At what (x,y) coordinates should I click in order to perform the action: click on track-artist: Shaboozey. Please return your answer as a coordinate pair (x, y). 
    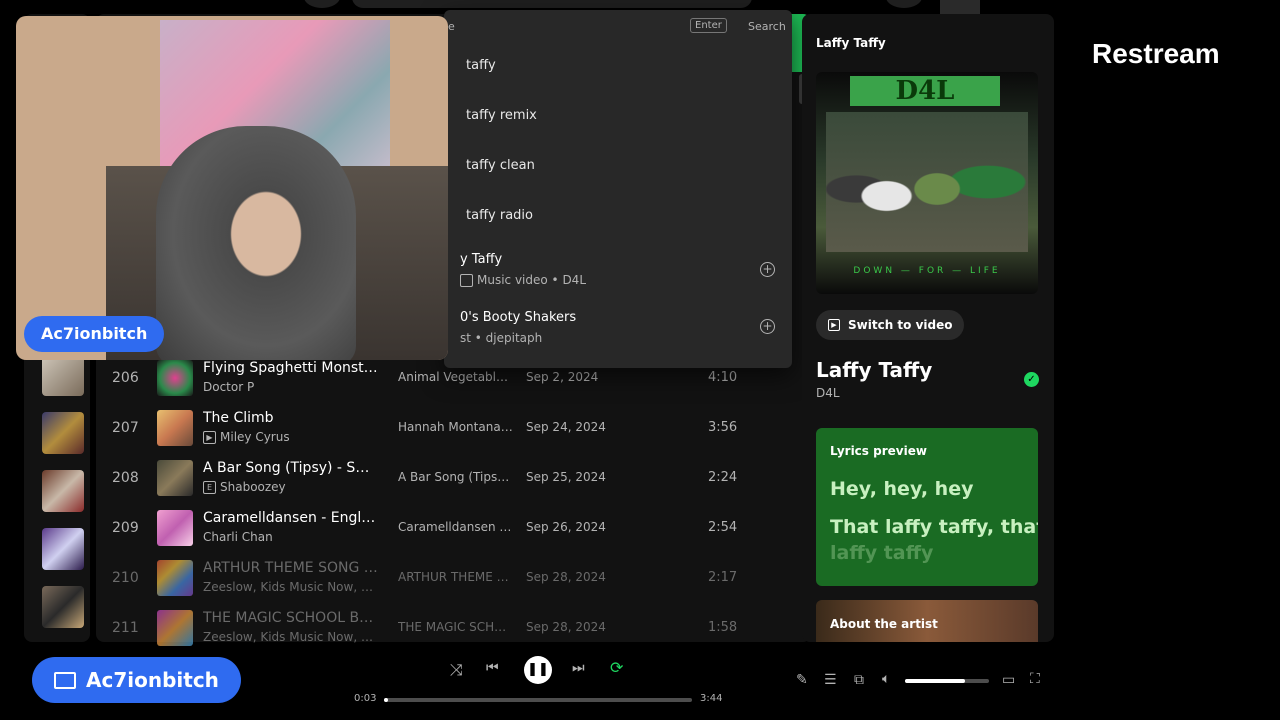
    Looking at the image, I should click on (253, 487).